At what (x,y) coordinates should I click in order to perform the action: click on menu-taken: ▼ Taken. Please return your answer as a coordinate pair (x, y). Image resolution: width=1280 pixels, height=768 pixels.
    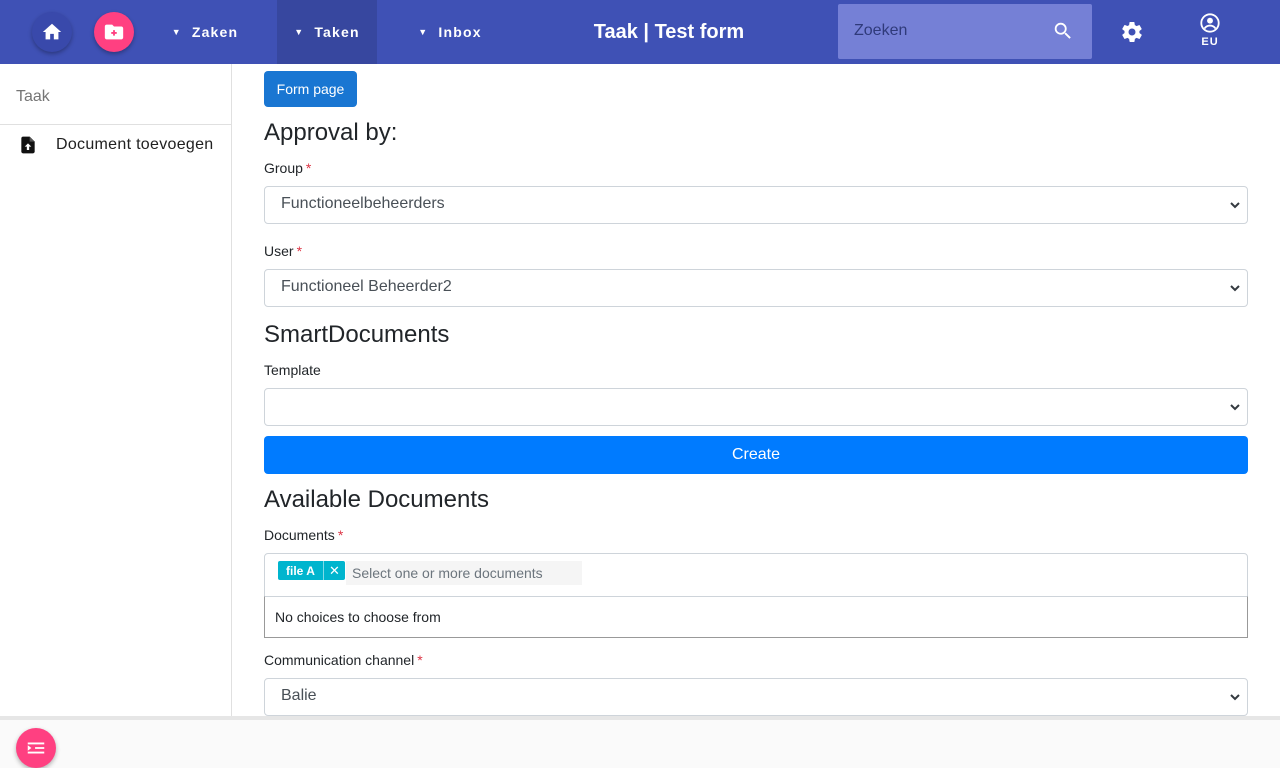
    Looking at the image, I should click on (327, 32).